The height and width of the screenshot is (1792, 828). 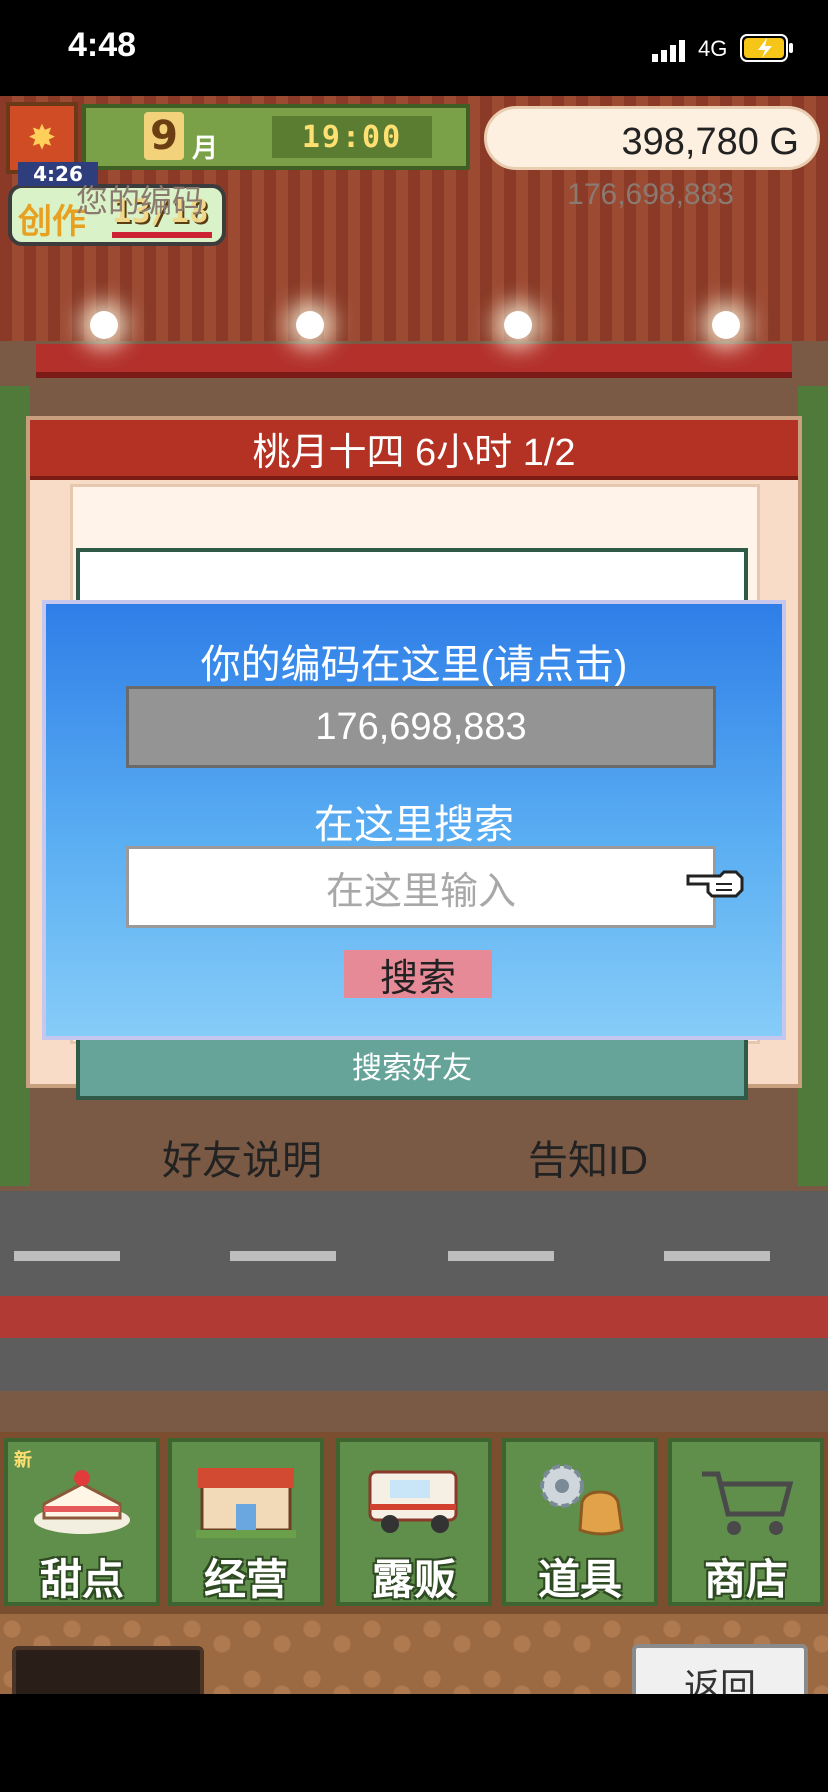 What do you see at coordinates (588, 1157) in the screenshot?
I see `notify-id-button: 告知ID` at bounding box center [588, 1157].